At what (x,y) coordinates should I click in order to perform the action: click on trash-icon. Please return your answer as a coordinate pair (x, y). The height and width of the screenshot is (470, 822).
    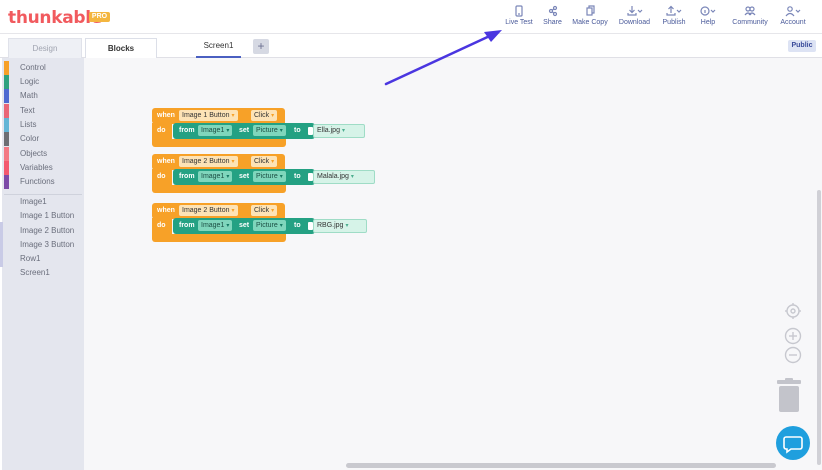
    Looking at the image, I should click on (789, 397).